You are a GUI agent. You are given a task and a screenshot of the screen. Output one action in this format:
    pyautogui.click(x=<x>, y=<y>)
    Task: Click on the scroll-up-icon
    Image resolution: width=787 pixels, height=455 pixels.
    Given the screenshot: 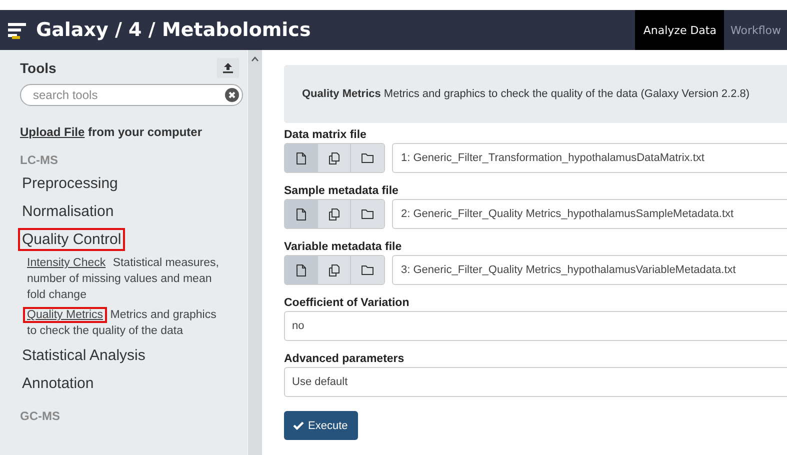 What is the action you would take?
    pyautogui.click(x=255, y=59)
    